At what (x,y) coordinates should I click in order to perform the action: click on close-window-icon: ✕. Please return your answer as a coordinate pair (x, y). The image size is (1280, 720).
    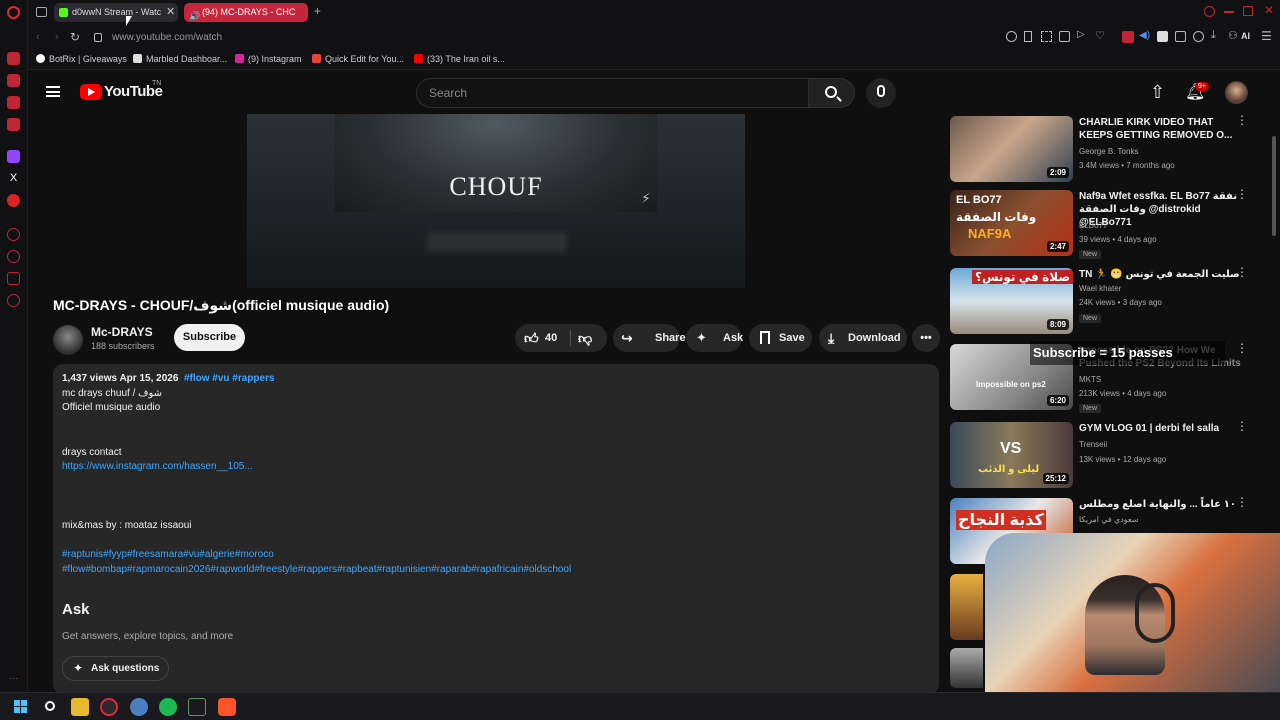
    Looking at the image, I should click on (1269, 10).